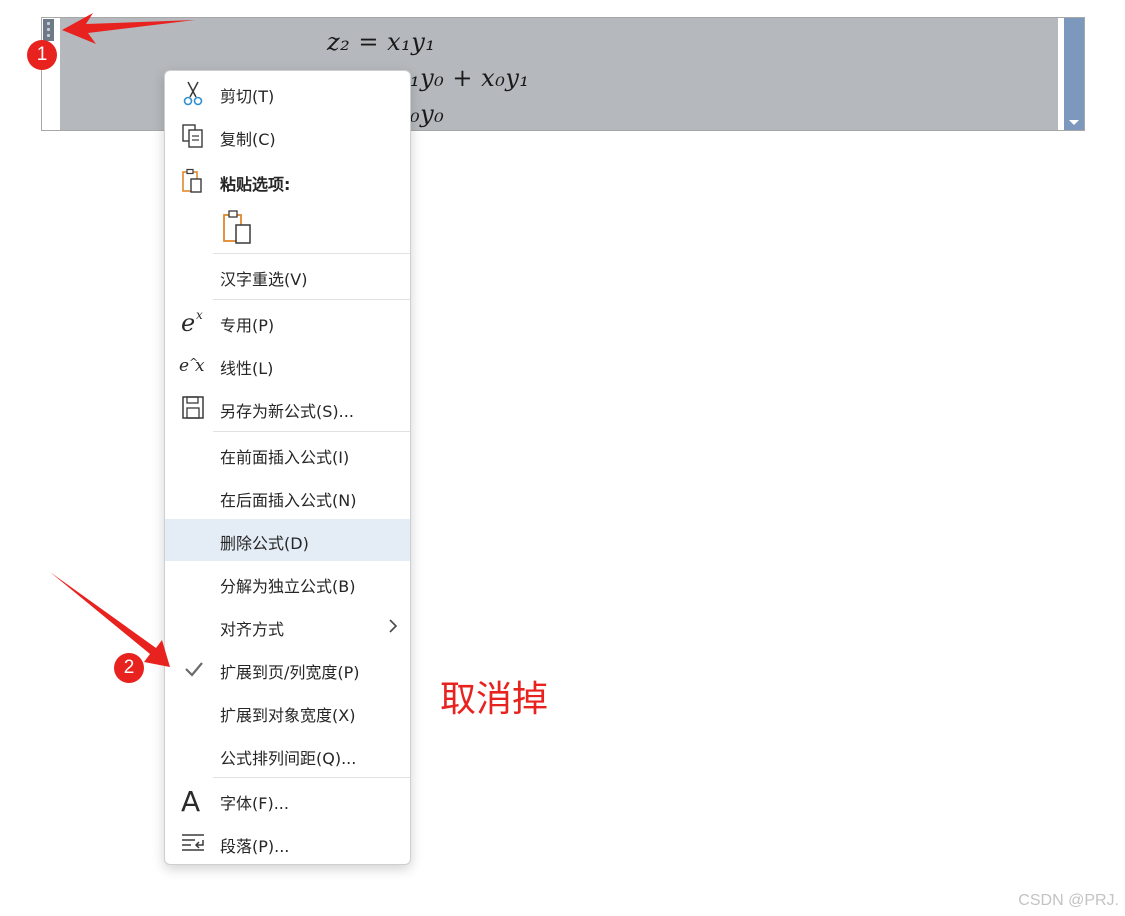 The image size is (1125, 916). Describe the element at coordinates (122, 340) in the screenshot. I see `annotation-arrows` at that location.